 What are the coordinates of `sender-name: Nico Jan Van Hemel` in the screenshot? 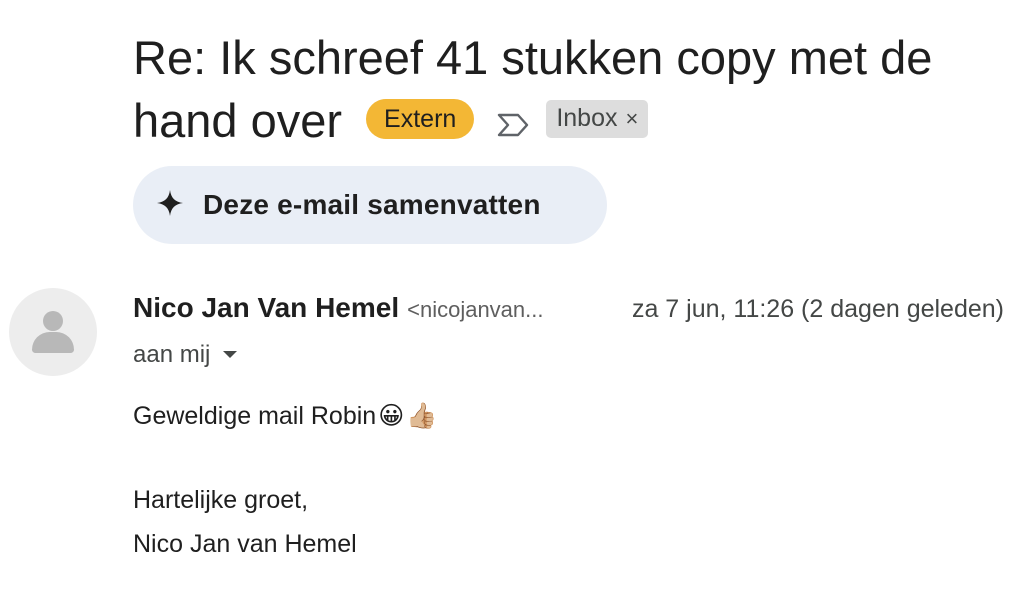 It's located at (266, 308).